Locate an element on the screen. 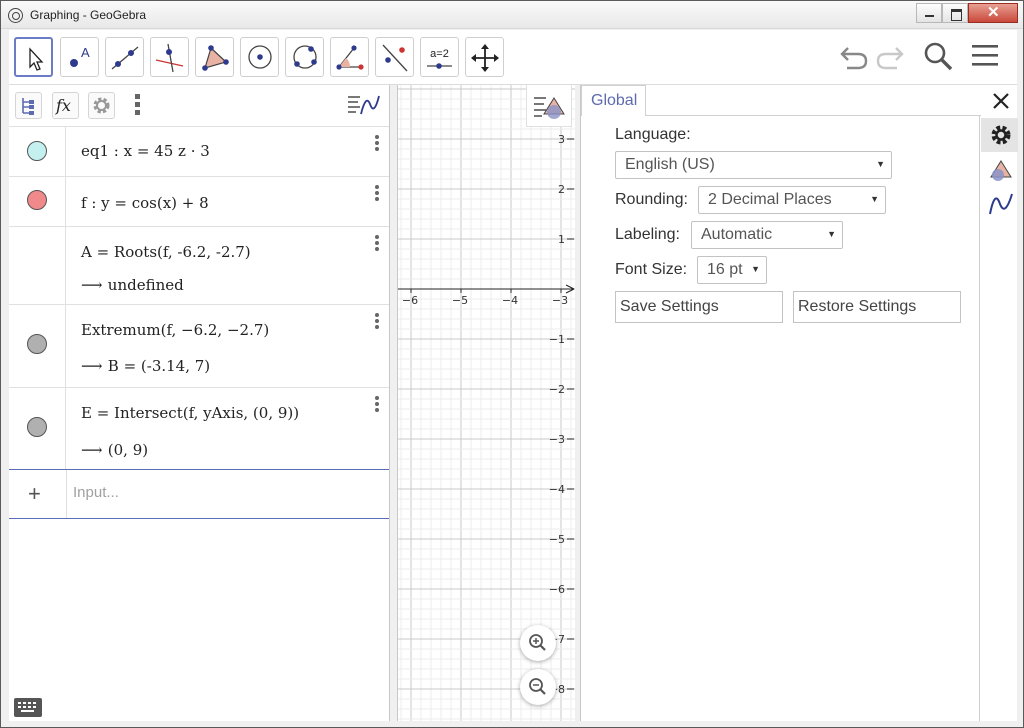  labeling-select: Automatic ▼ is located at coordinates (767, 235).